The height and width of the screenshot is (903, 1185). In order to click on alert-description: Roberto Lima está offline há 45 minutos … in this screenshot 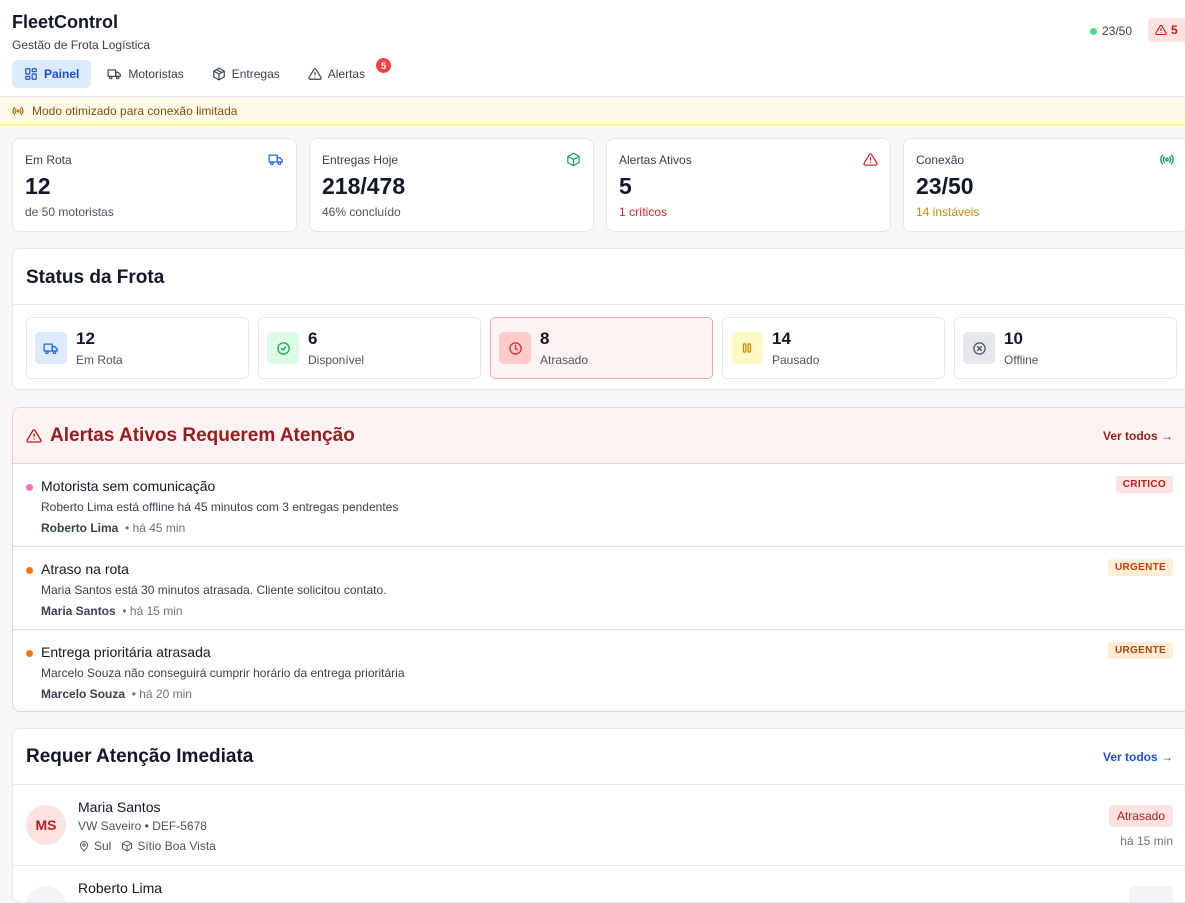, I will do `click(220, 507)`.